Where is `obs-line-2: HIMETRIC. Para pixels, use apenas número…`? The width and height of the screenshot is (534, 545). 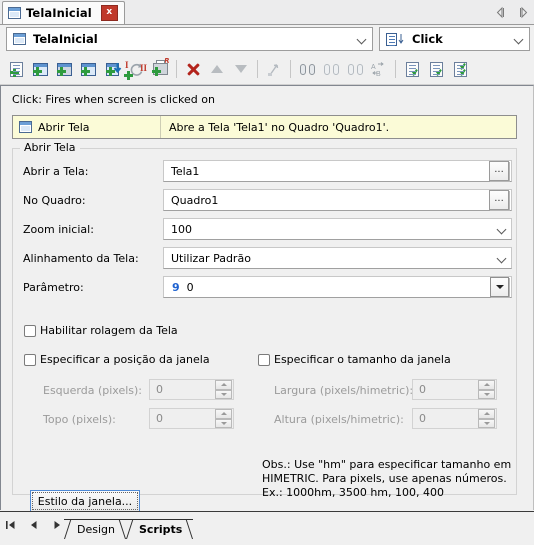 obs-line-2: HIMETRIC. Para pixels, use apenas número… is located at coordinates (384, 478).